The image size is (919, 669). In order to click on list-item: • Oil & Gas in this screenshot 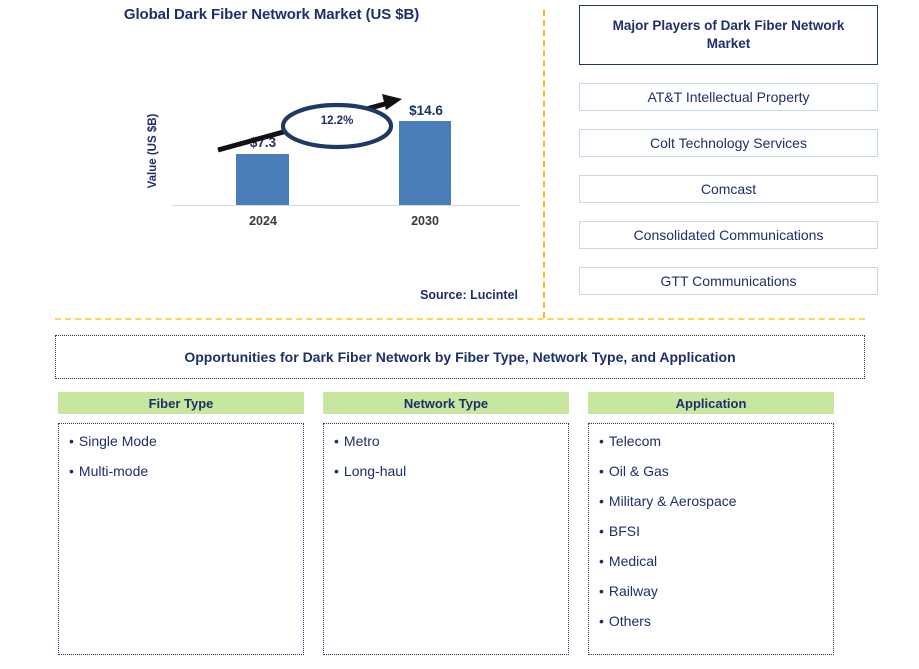, I will do `click(713, 471)`.